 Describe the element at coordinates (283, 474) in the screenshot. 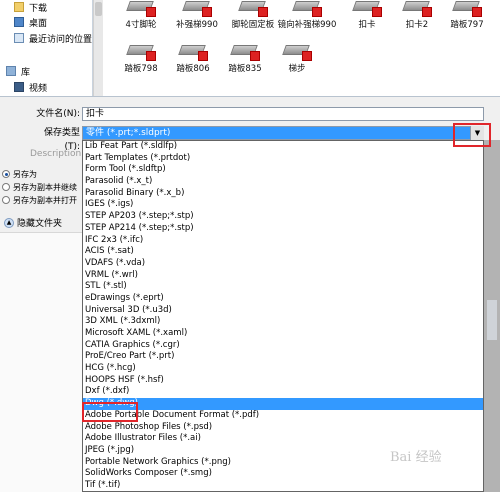

I see `dropdown-option: SolidWorks Composer (*.smg)` at that location.